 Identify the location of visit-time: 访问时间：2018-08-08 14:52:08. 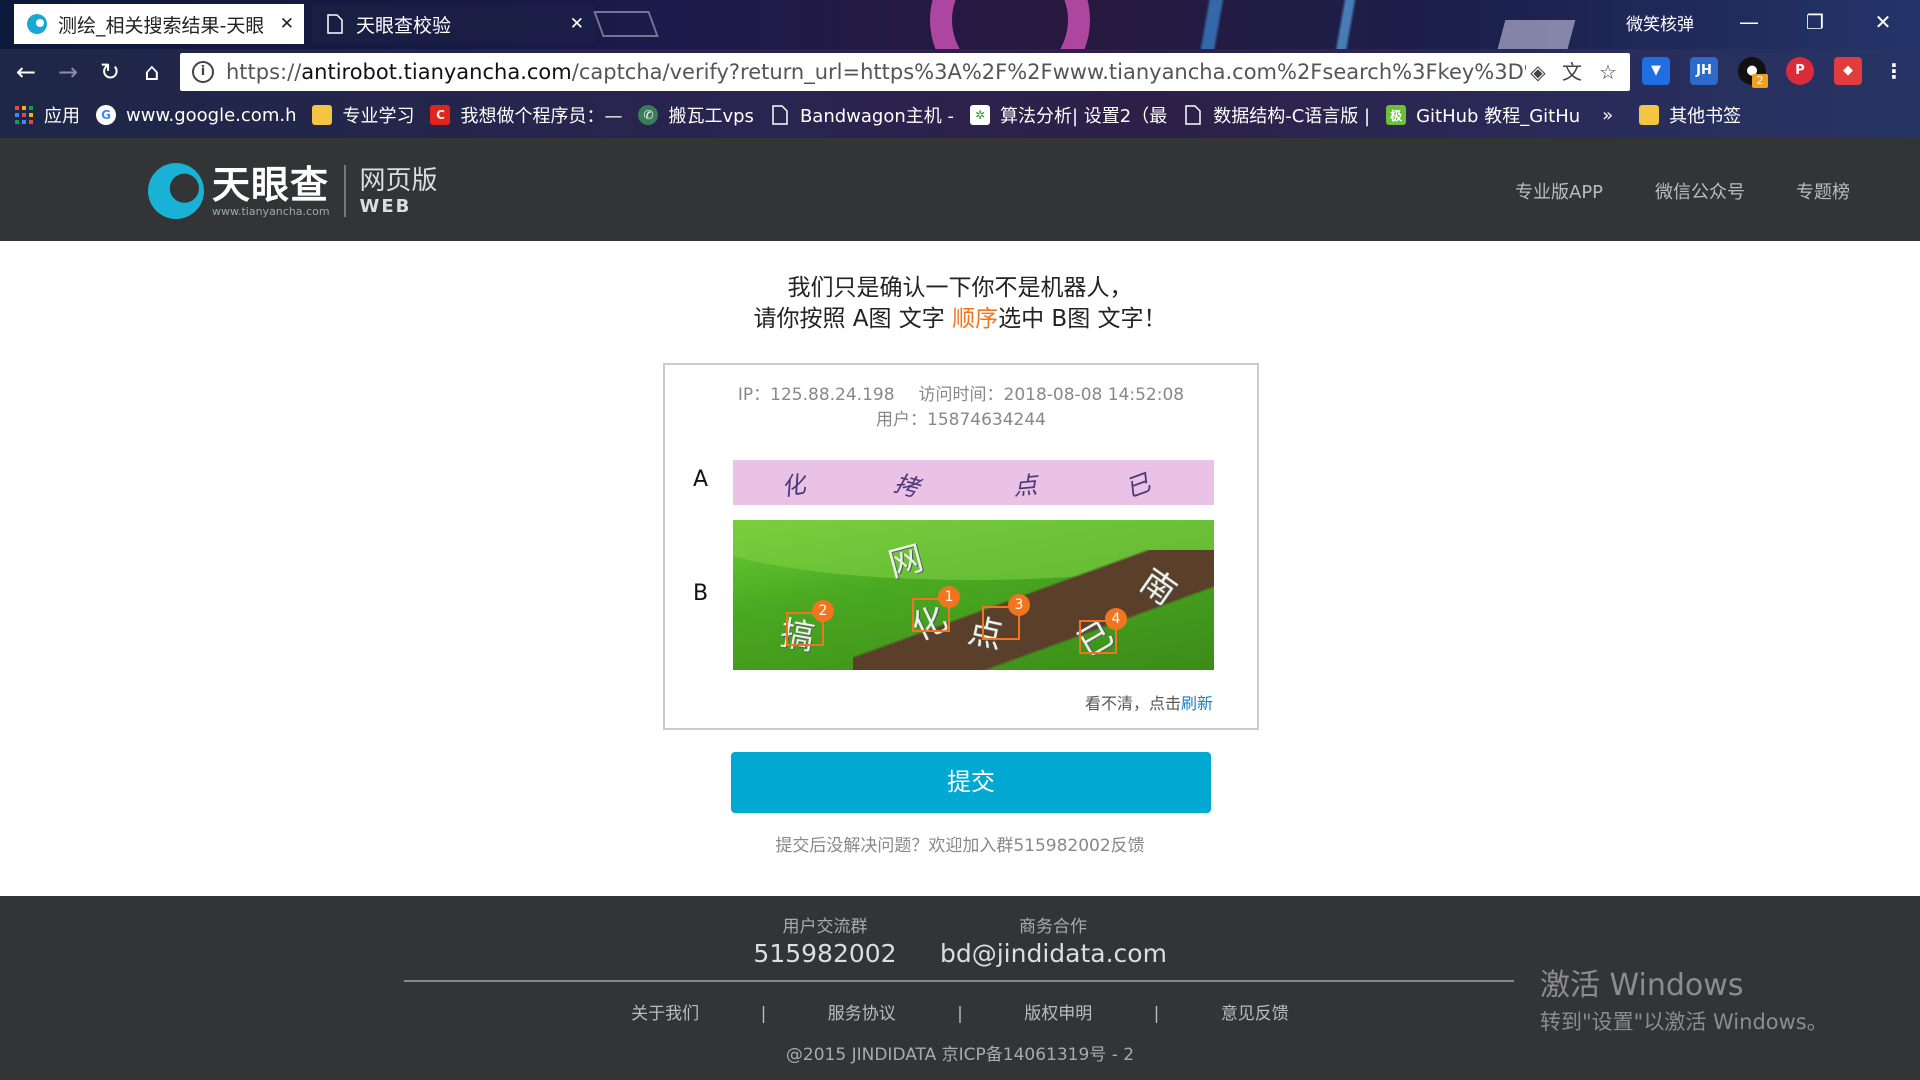
(1051, 395).